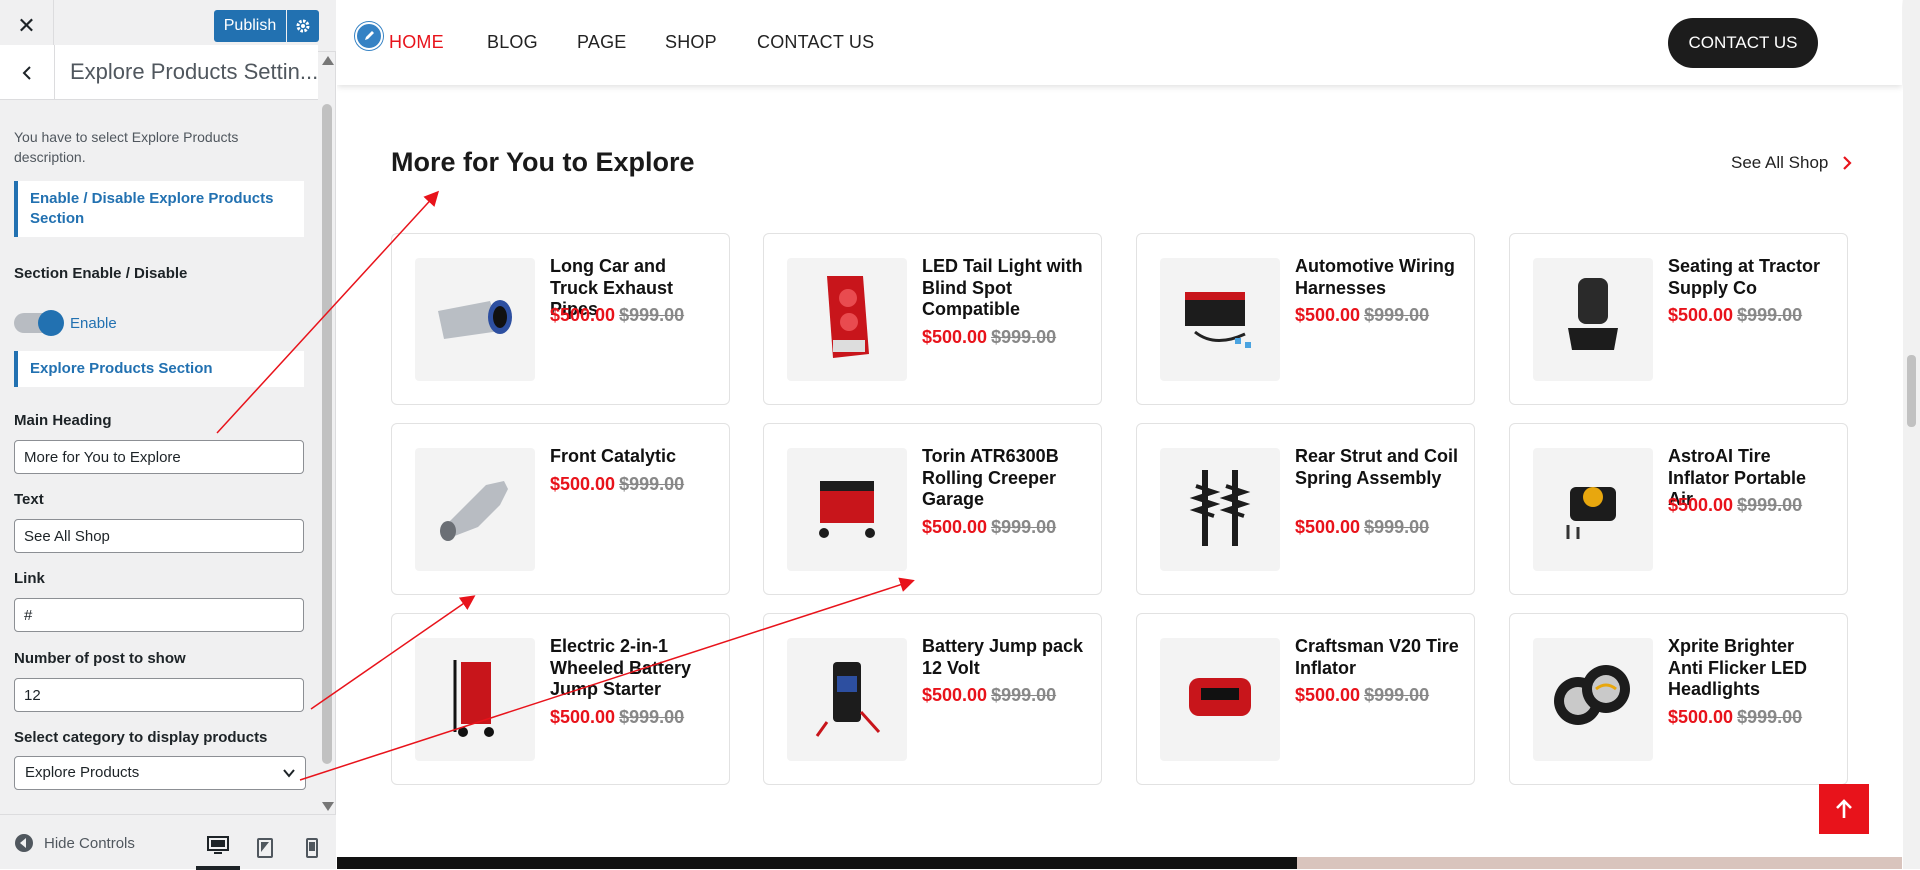 The image size is (1920, 870). I want to click on scroll-down-arrow-icon, so click(328, 806).